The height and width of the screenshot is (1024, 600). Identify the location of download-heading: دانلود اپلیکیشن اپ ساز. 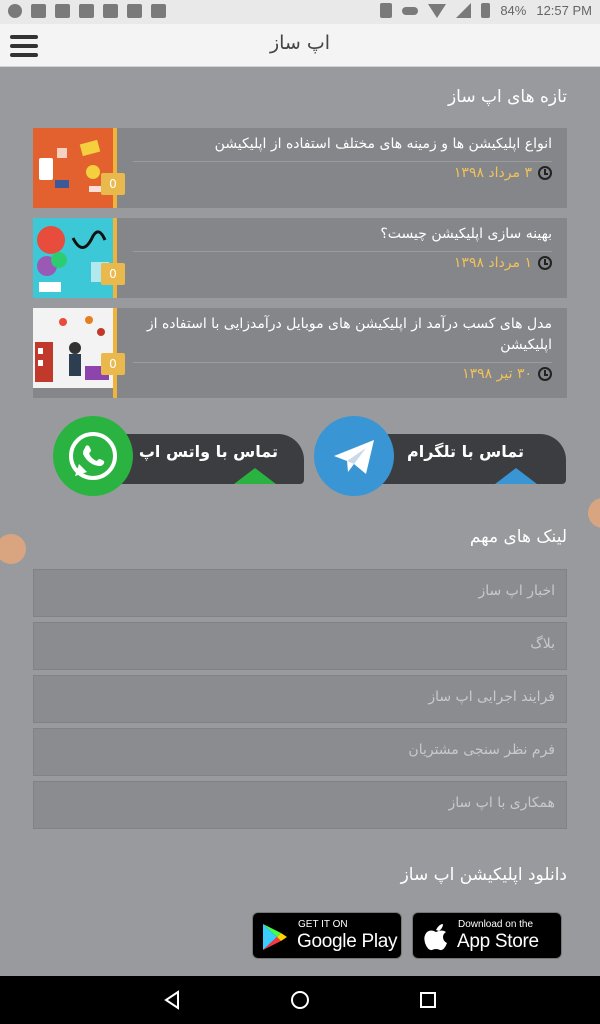
(483, 875).